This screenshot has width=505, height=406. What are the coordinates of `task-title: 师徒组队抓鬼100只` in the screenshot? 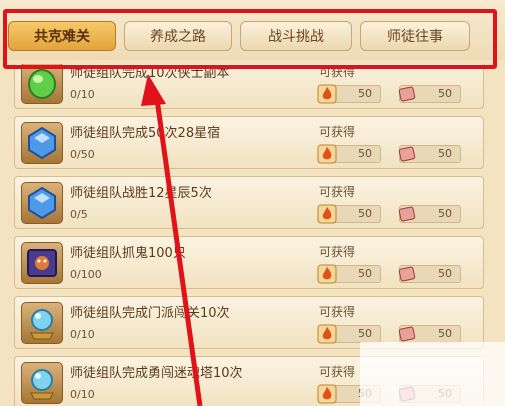 It's located at (128, 253).